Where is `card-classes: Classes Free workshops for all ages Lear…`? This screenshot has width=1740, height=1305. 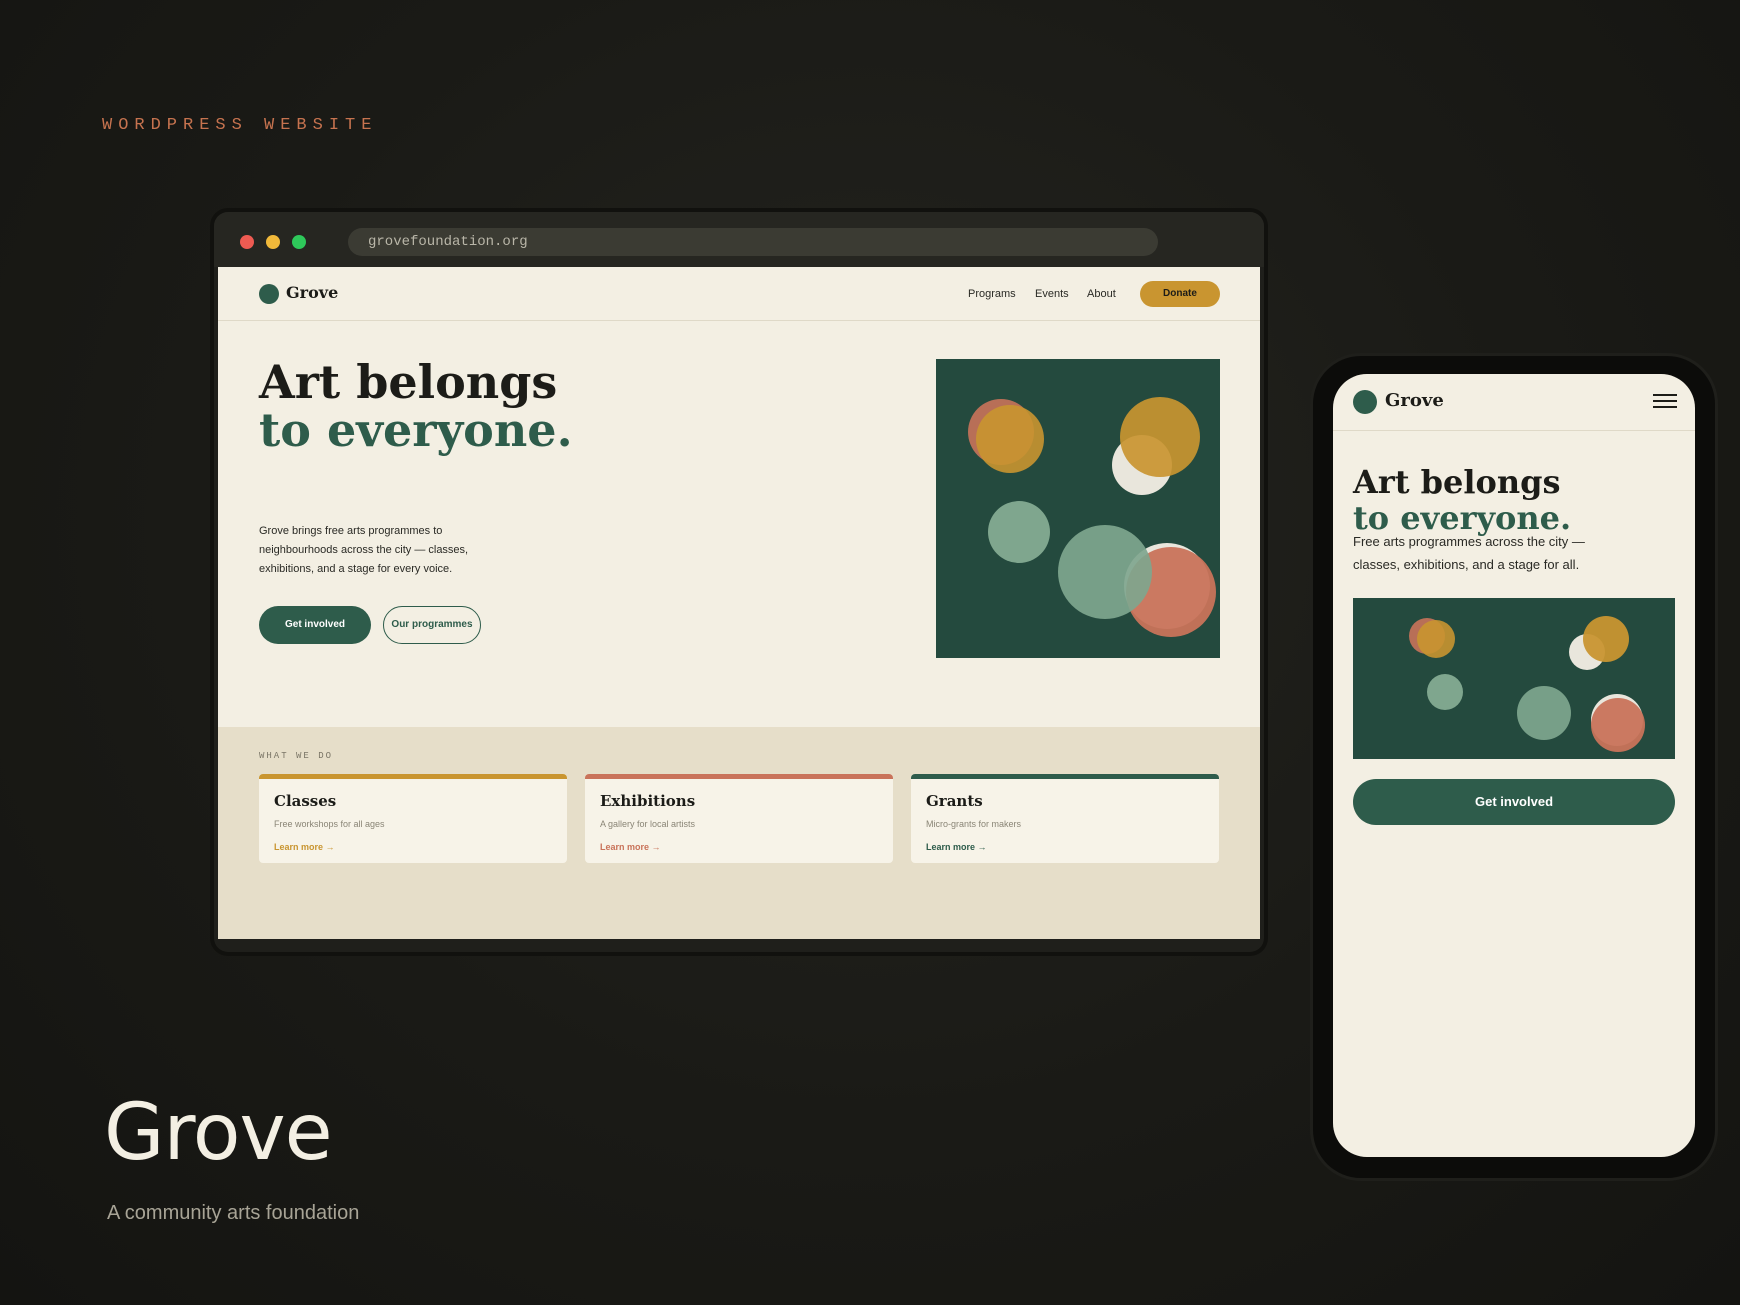 card-classes: Classes Free workshops for all ages Lear… is located at coordinates (413, 818).